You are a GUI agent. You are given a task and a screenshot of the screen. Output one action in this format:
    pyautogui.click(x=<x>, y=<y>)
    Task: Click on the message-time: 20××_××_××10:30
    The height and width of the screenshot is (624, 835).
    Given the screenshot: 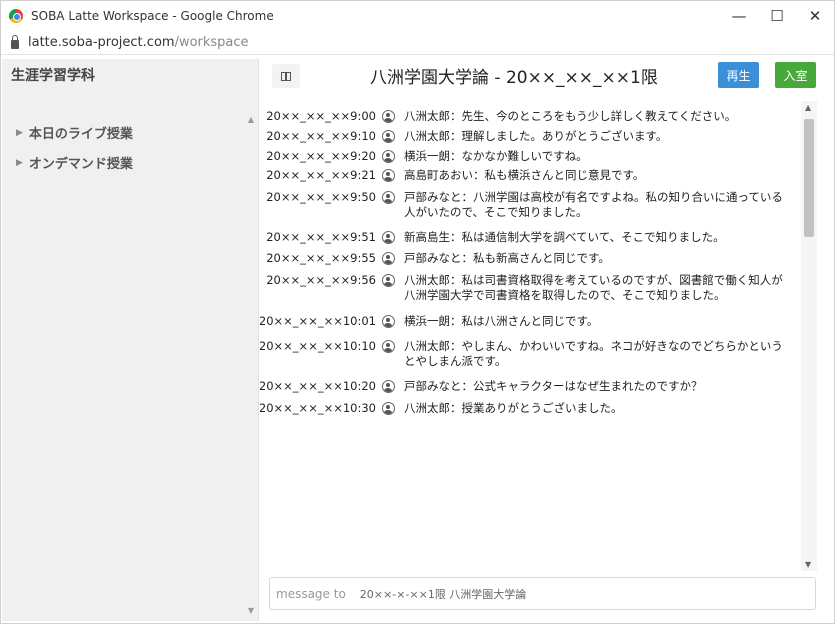 What is the action you would take?
    pyautogui.click(x=318, y=408)
    